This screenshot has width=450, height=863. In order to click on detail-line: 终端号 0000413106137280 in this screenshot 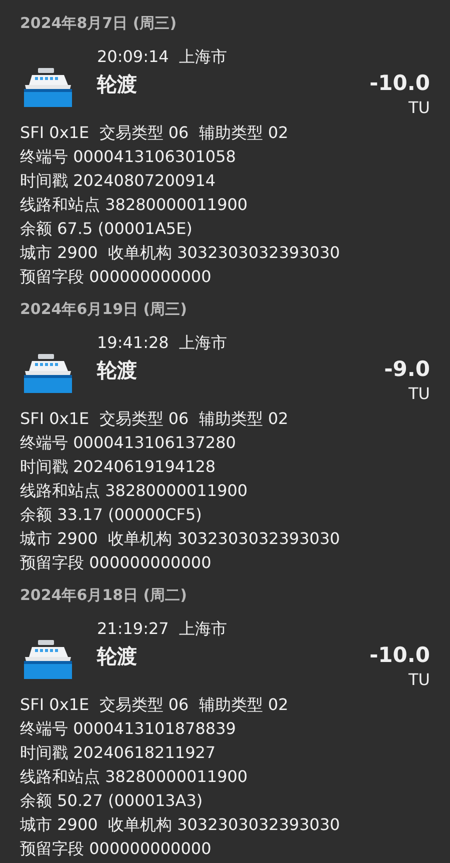, I will do `click(128, 443)`.